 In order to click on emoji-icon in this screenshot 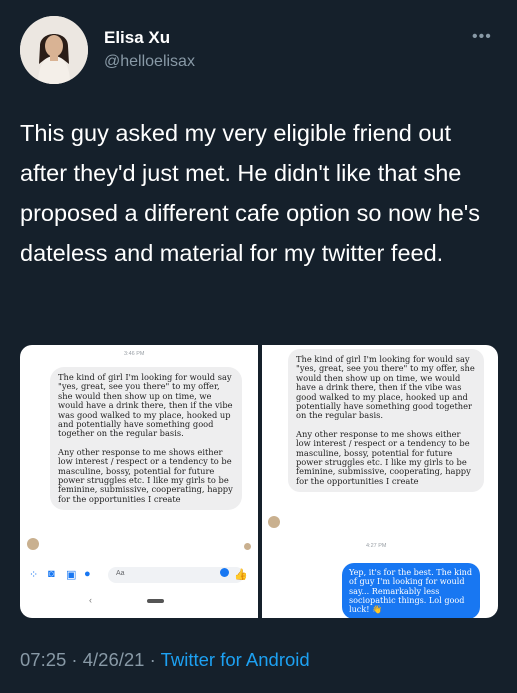, I will do `click(224, 572)`.